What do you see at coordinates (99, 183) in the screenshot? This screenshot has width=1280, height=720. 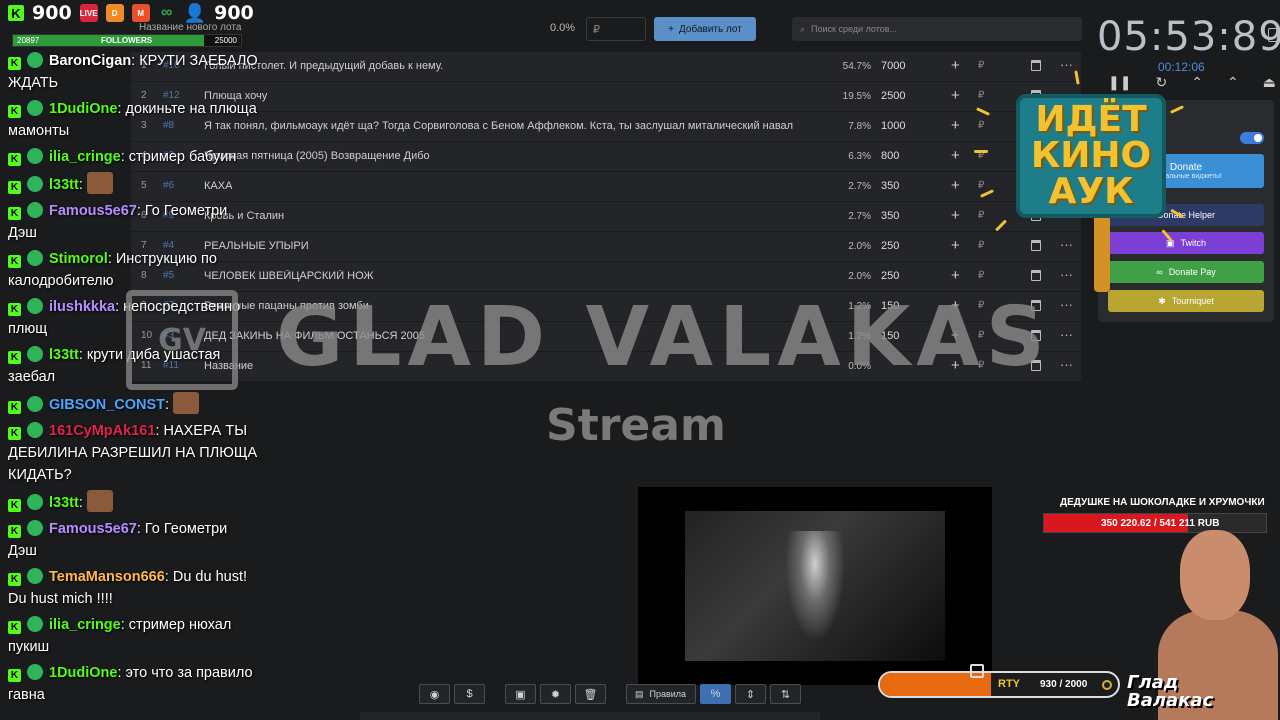 I see `emote-image` at bounding box center [99, 183].